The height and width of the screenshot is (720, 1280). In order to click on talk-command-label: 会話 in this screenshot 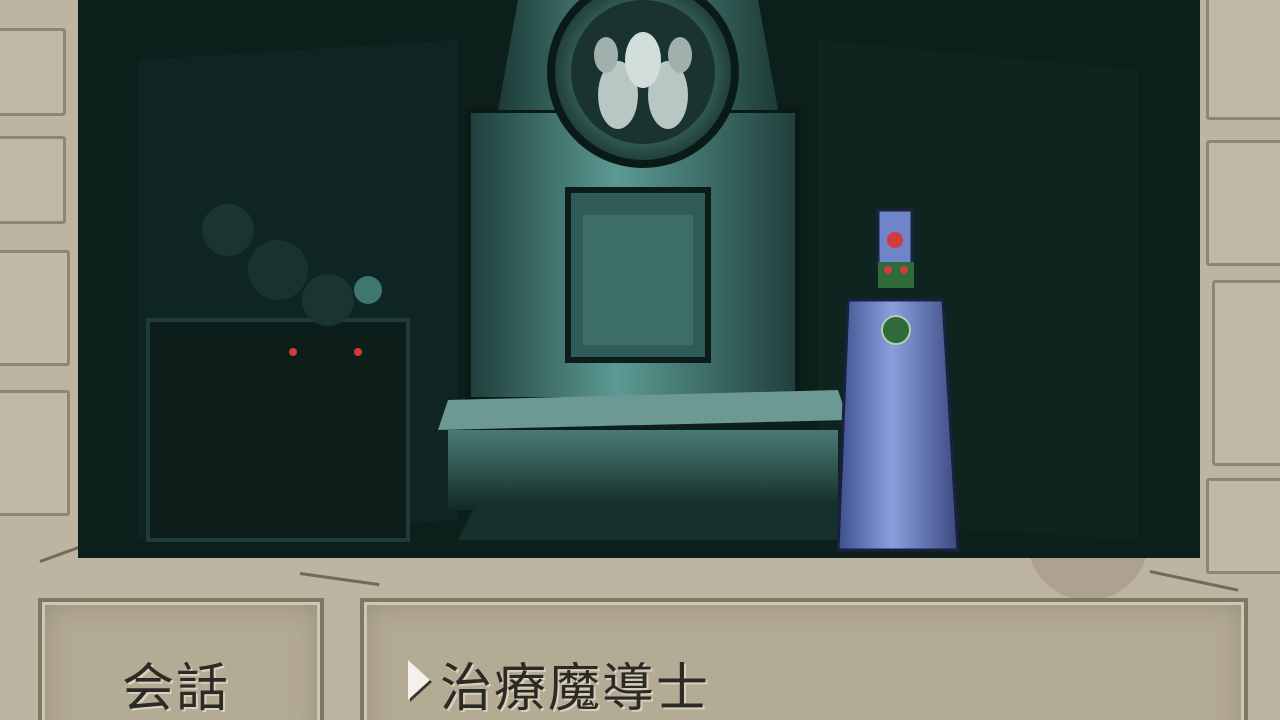, I will do `click(176, 683)`.